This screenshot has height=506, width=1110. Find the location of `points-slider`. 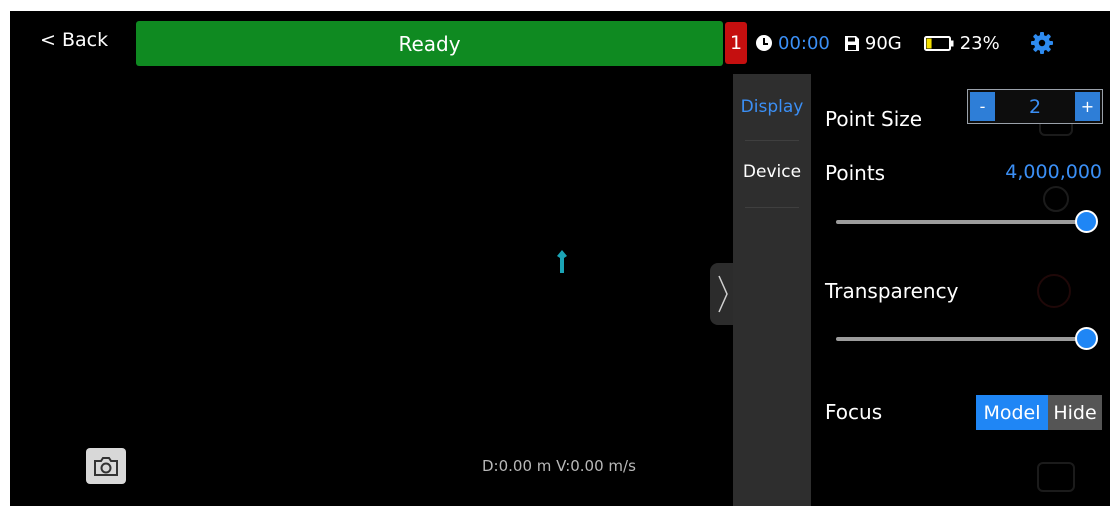

points-slider is located at coordinates (961, 222).